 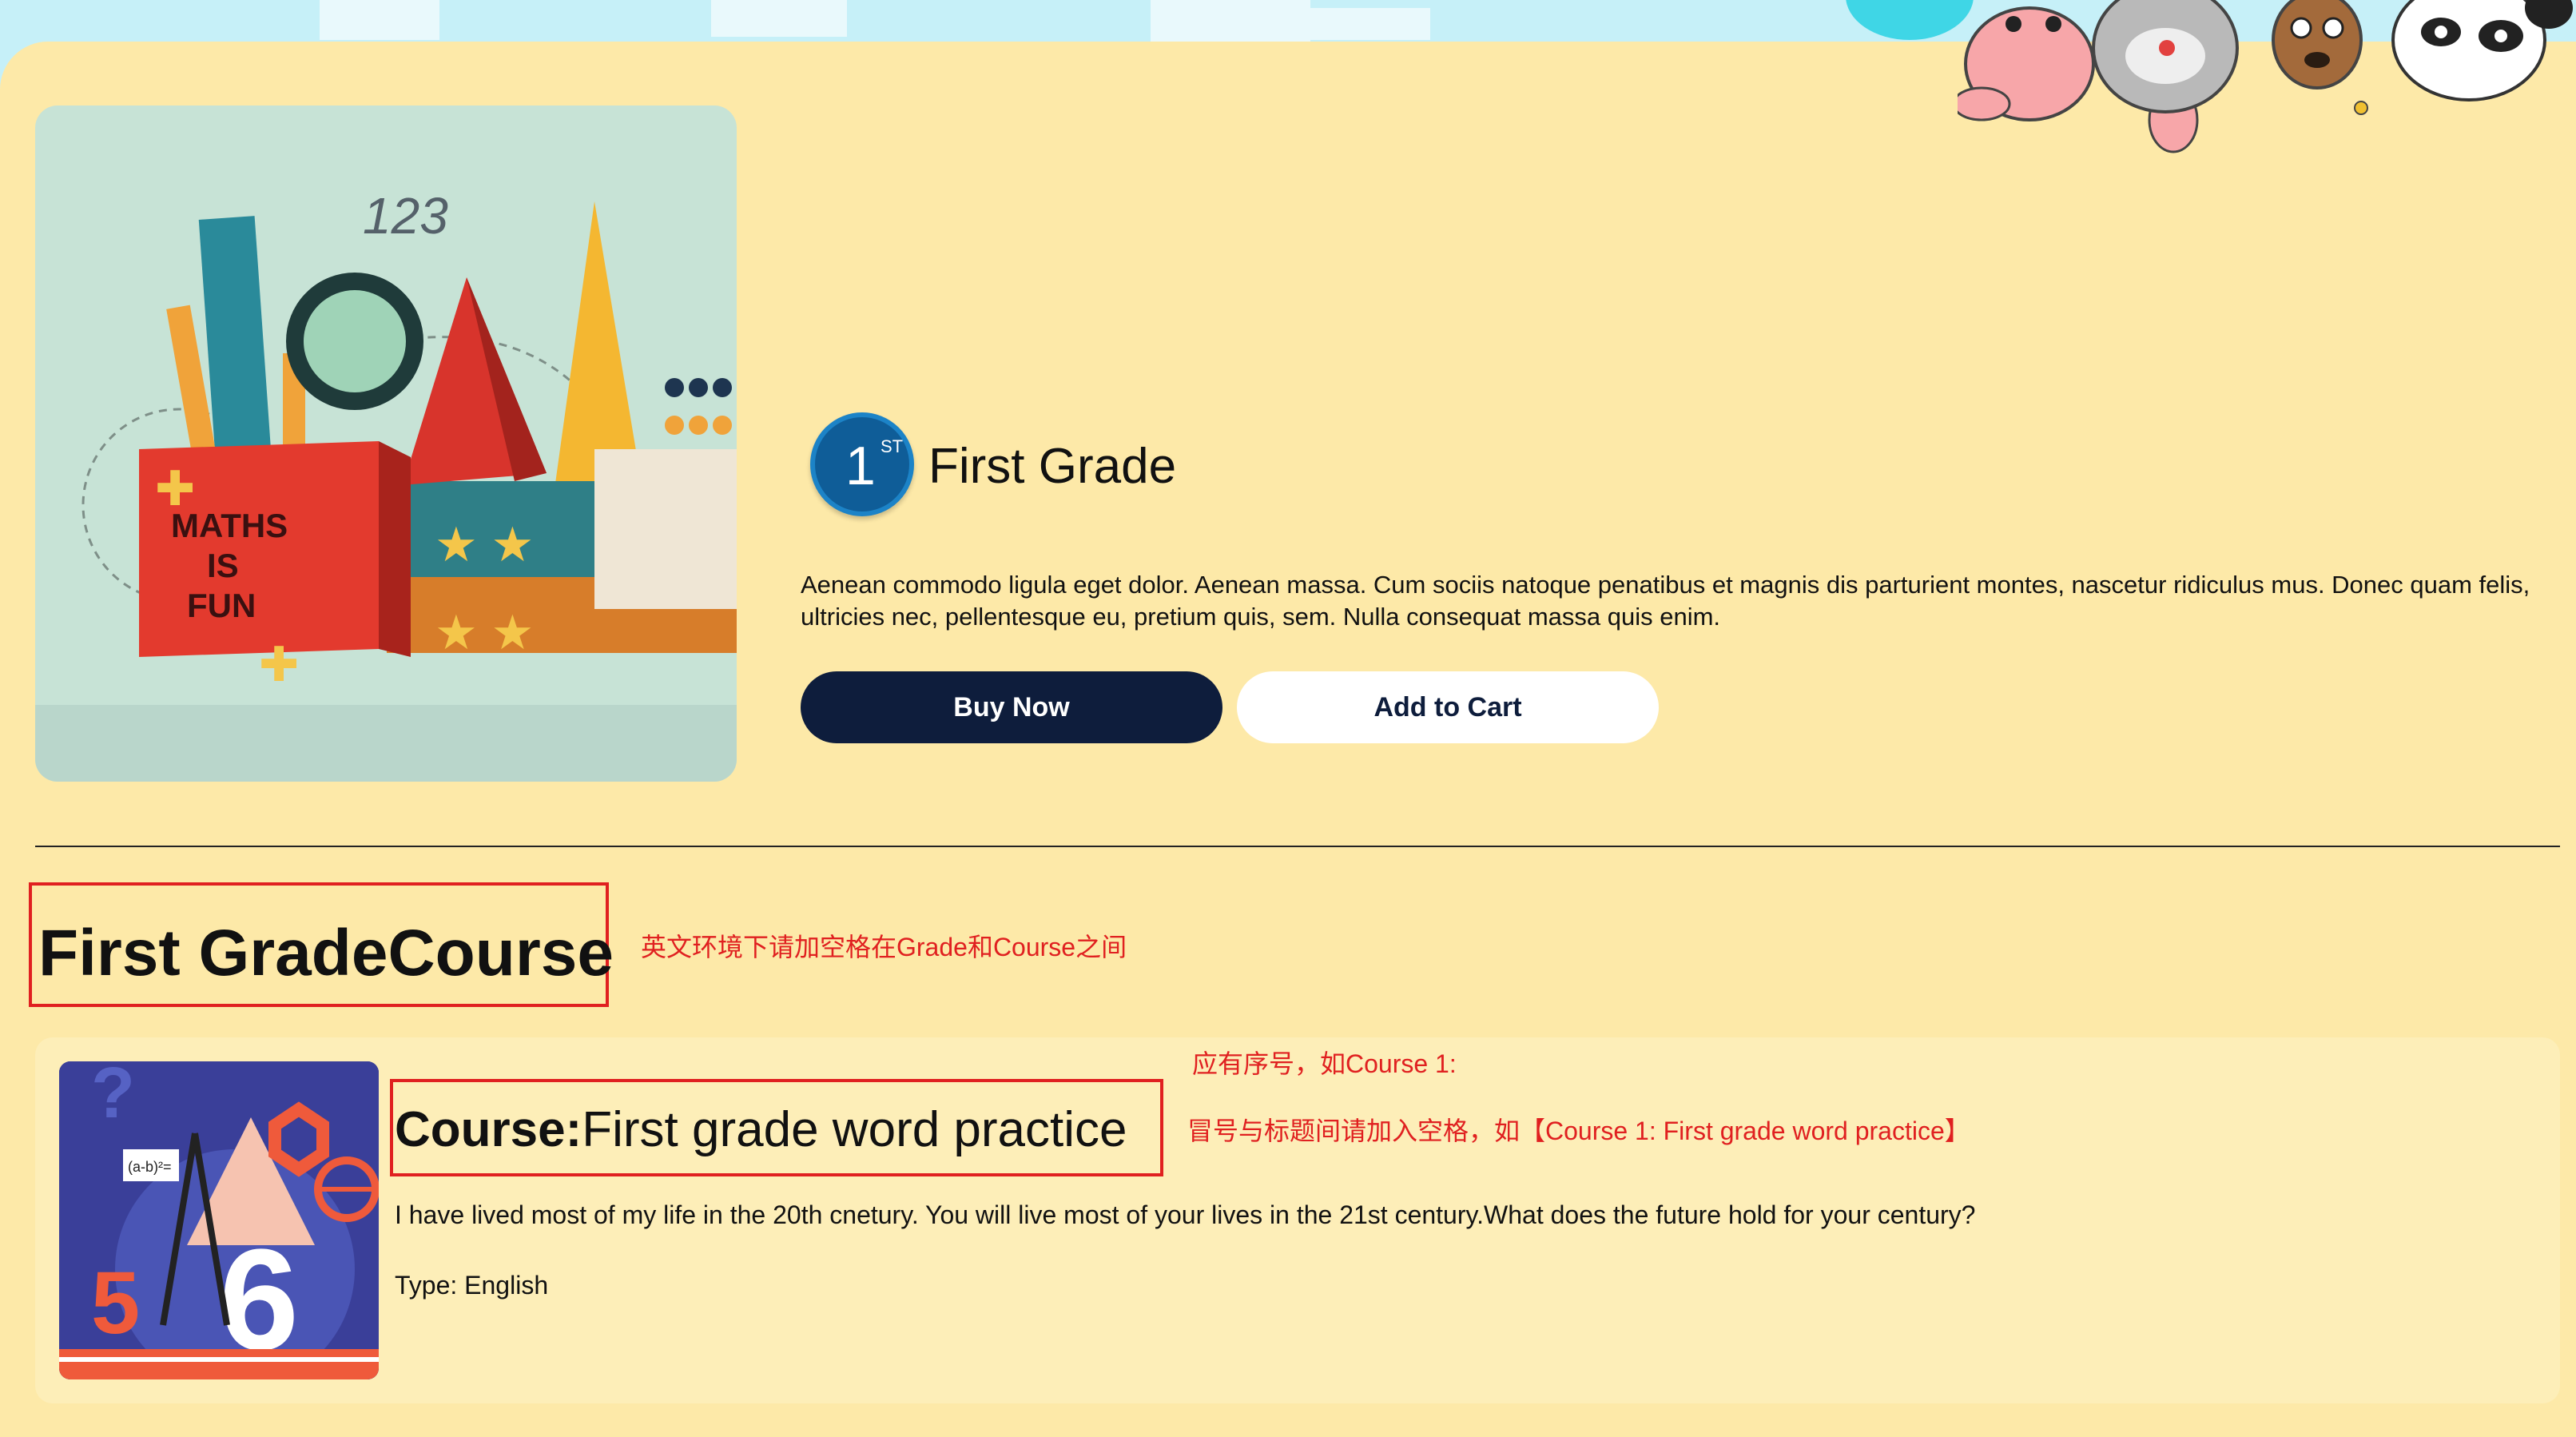 I want to click on annotation-section-note: 英文环境下请加空格在Grade和Course之间, so click(x=884, y=947).